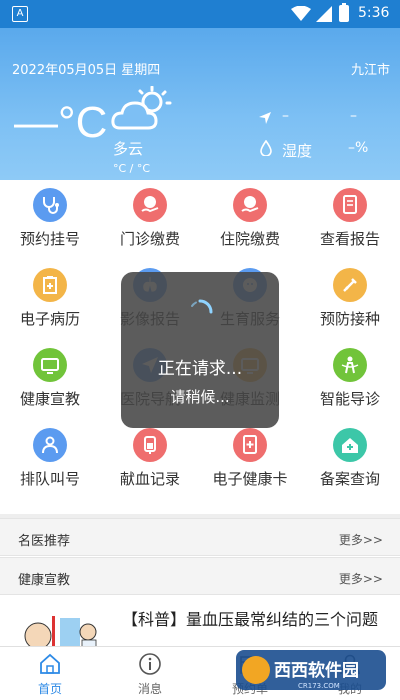 This screenshot has width=400, height=700. Describe the element at coordinates (128, 149) in the screenshot. I see `weather-condition: 多云` at that location.